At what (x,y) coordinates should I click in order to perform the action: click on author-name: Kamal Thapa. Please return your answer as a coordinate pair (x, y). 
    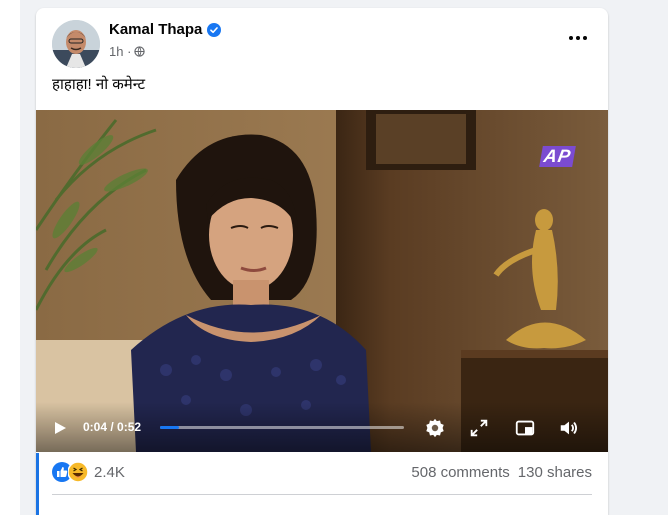
    Looking at the image, I should click on (155, 29).